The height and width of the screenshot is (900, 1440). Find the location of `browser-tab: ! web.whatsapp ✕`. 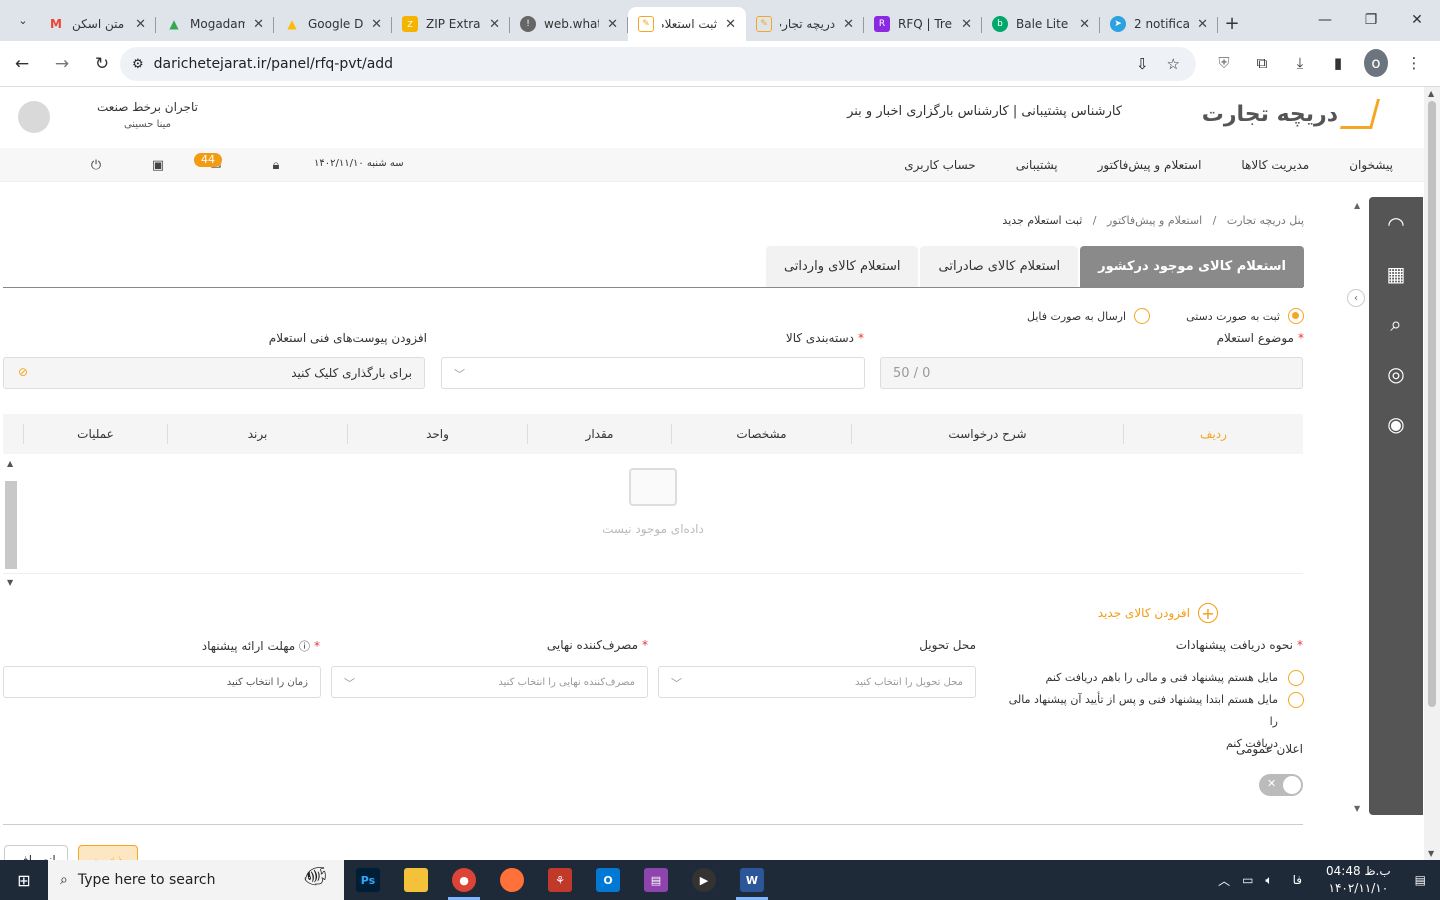

browser-tab: ! web.whatsapp ✕ is located at coordinates (569, 24).